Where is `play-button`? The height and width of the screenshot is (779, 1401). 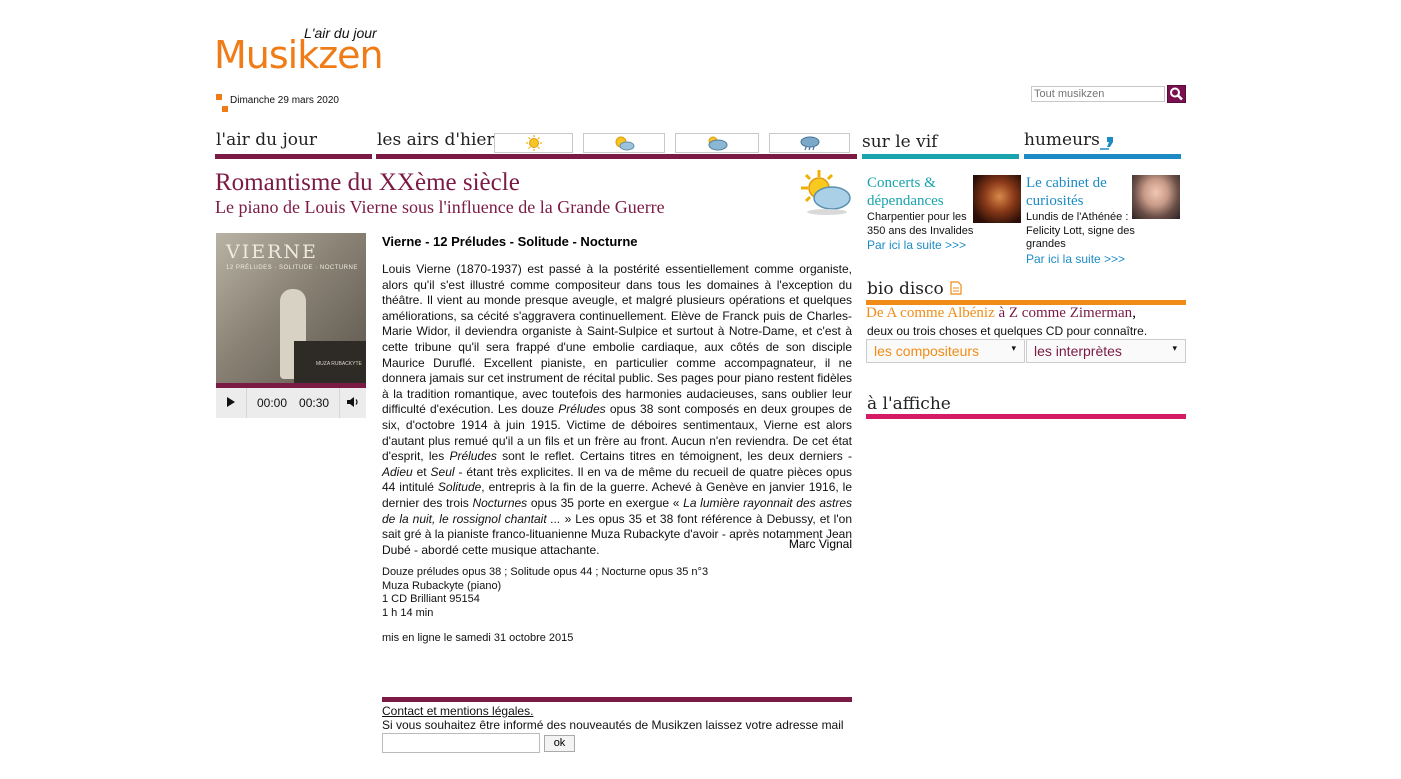 play-button is located at coordinates (231, 403).